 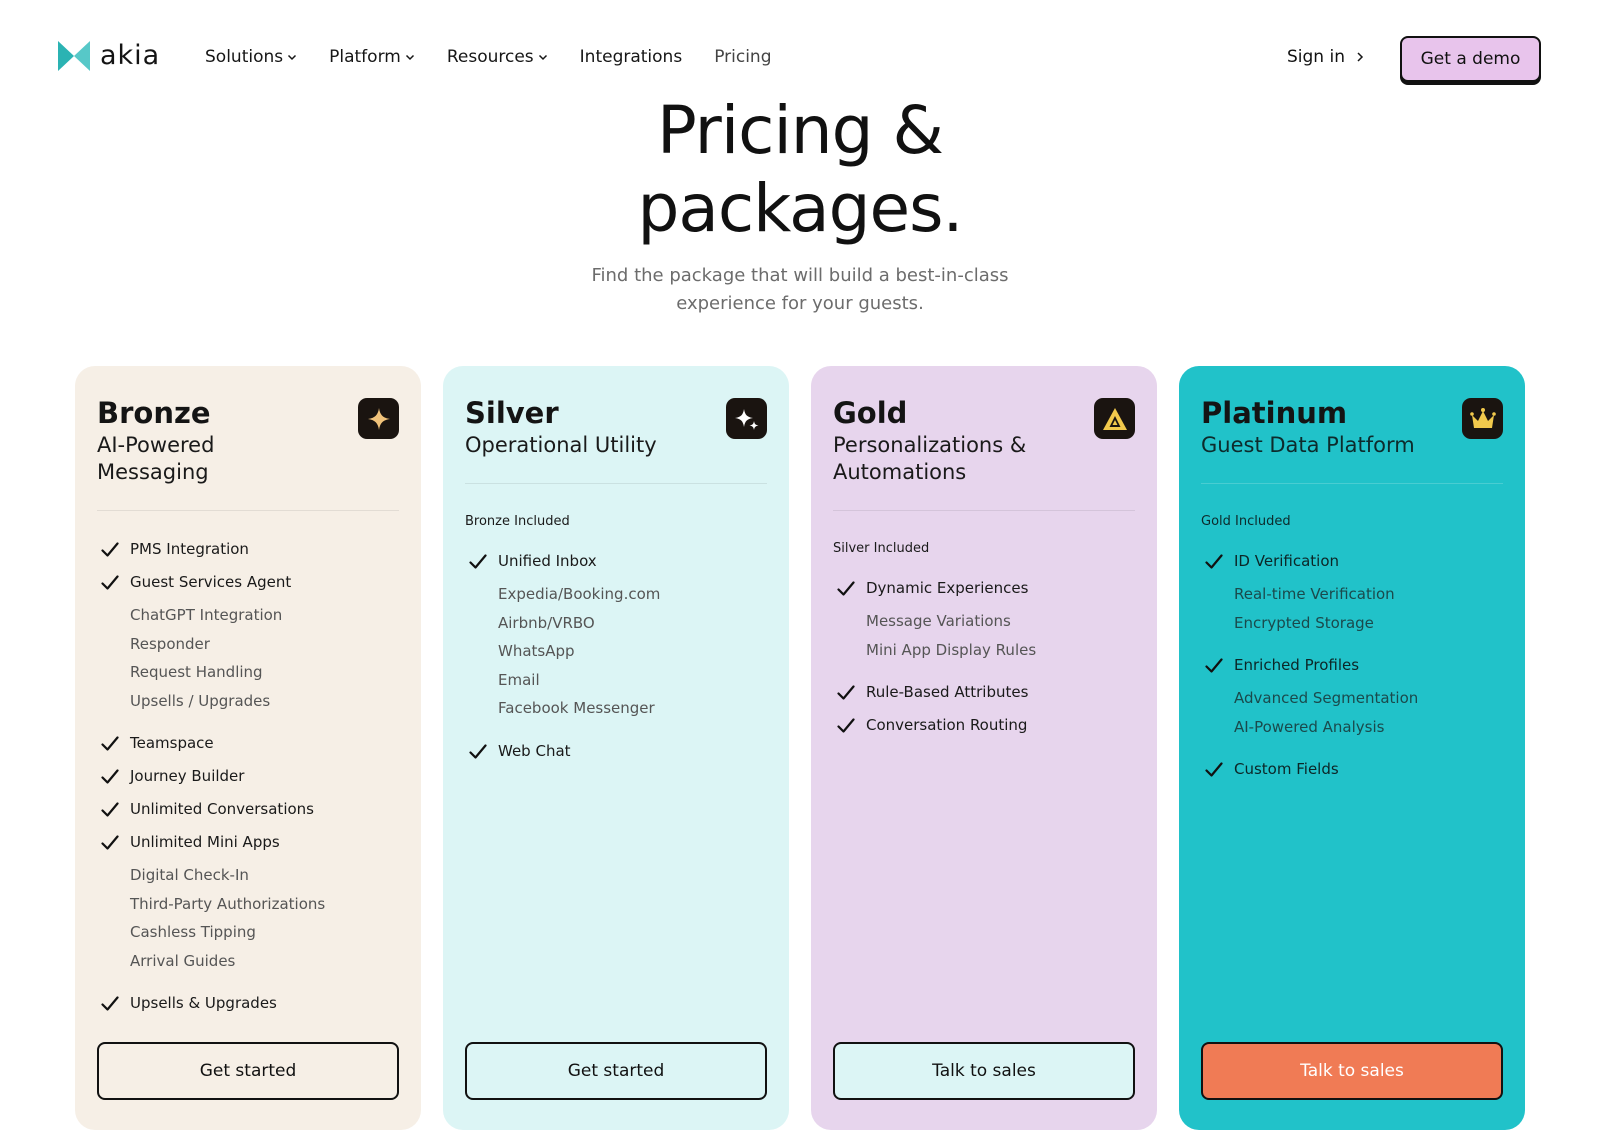 What do you see at coordinates (1304, 622) in the screenshot?
I see `sub-feature-item: Encrypted Storage` at bounding box center [1304, 622].